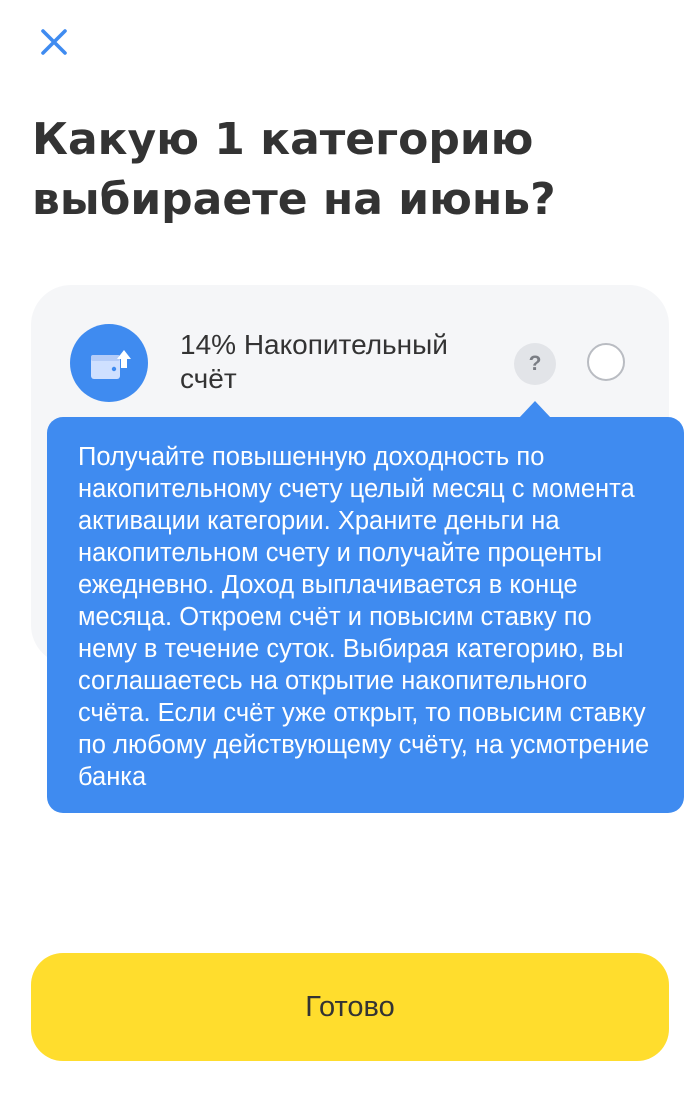  What do you see at coordinates (535, 409) in the screenshot?
I see `tooltip-arrow` at bounding box center [535, 409].